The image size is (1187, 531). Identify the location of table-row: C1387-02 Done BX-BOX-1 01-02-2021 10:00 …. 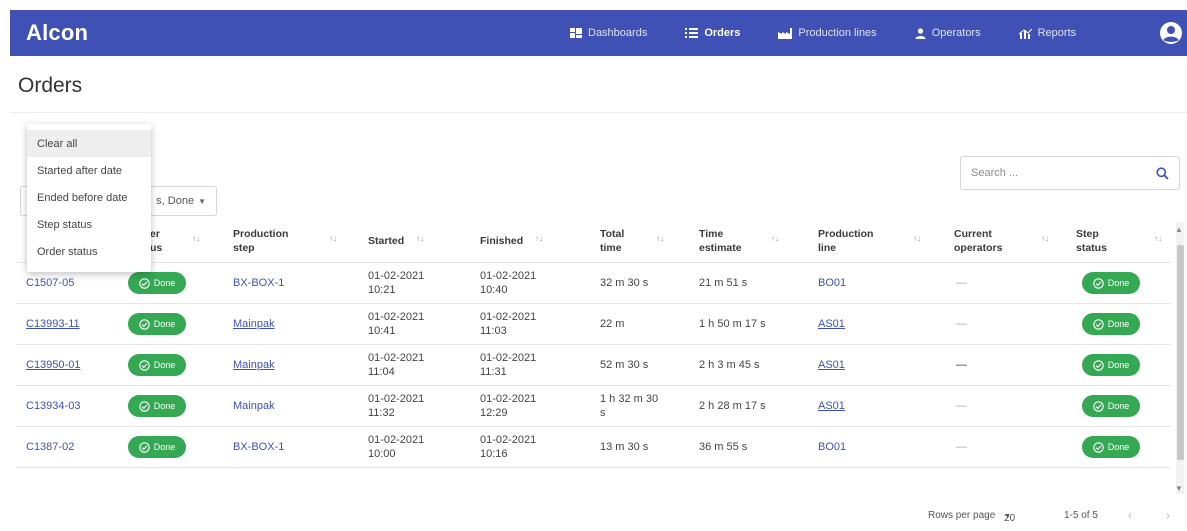
(593, 447).